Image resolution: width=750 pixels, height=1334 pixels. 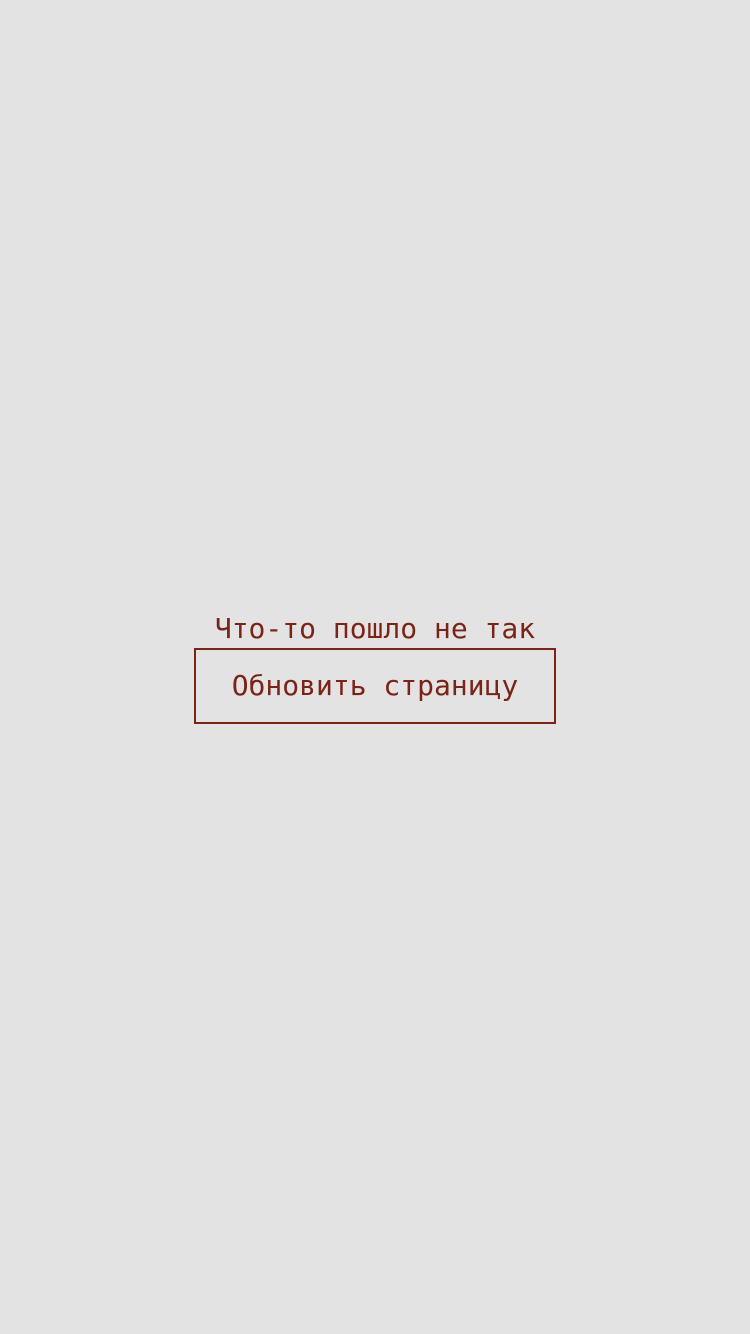 What do you see at coordinates (375, 628) in the screenshot?
I see `error-message: Что-то пошло не так` at bounding box center [375, 628].